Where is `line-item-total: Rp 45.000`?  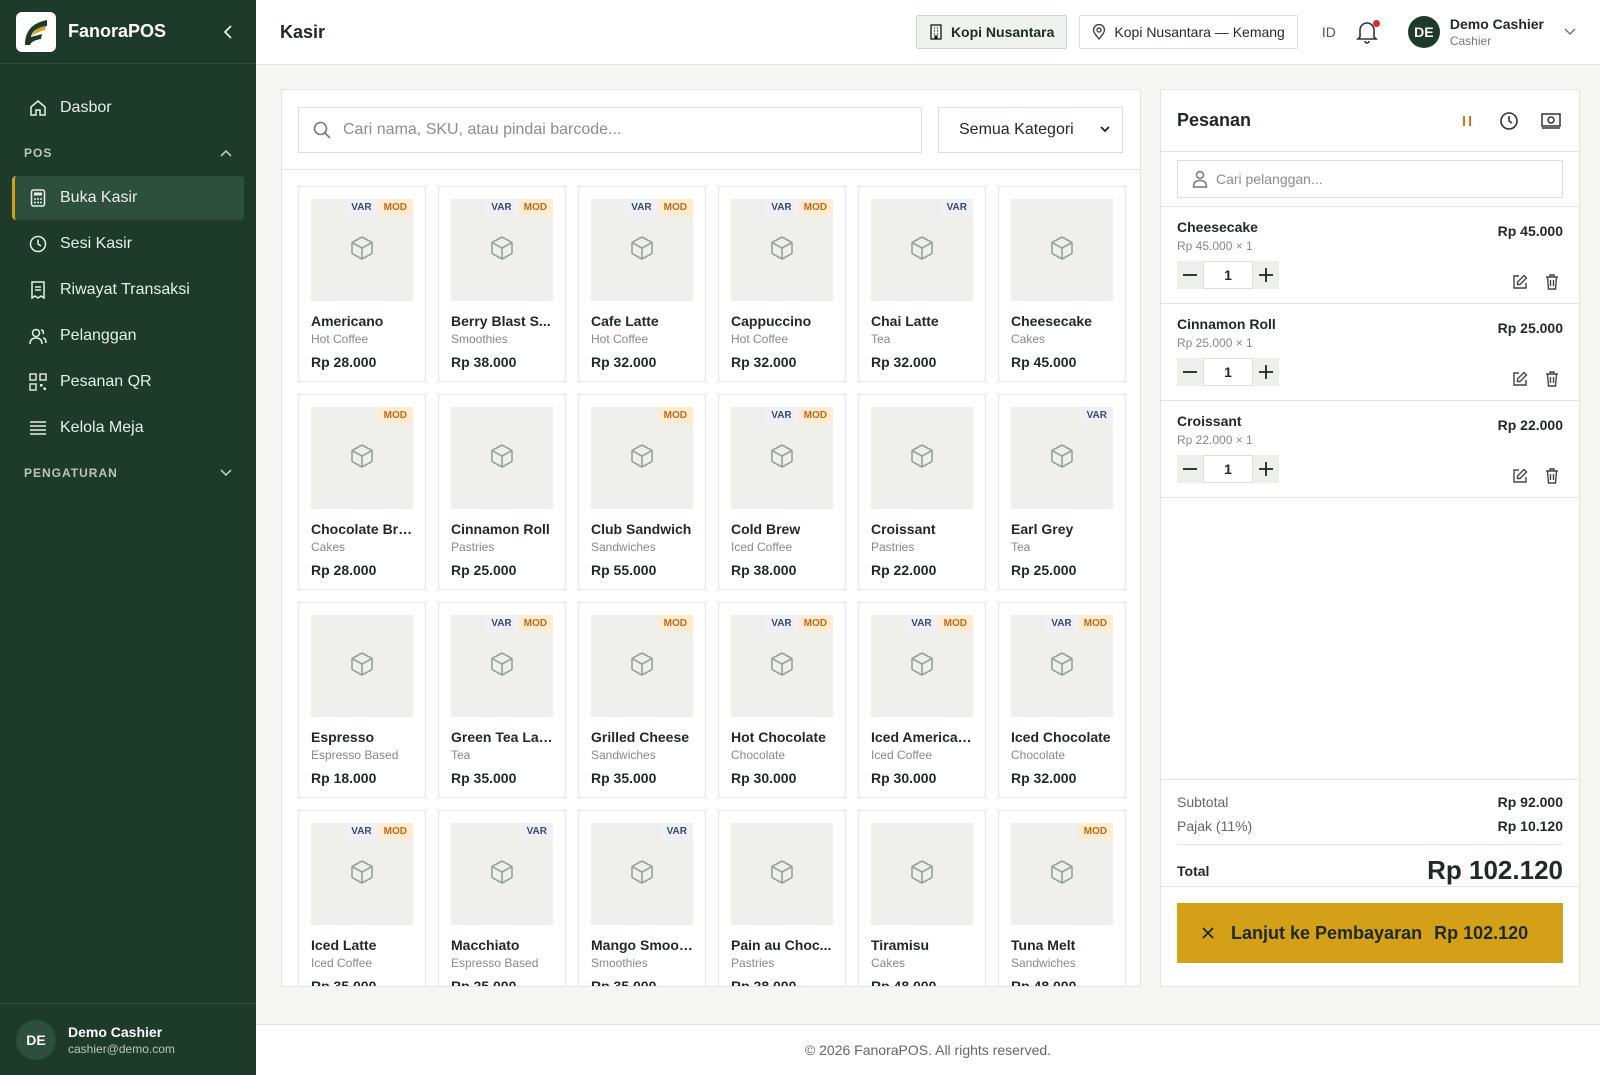
line-item-total: Rp 45.000 is located at coordinates (1530, 231).